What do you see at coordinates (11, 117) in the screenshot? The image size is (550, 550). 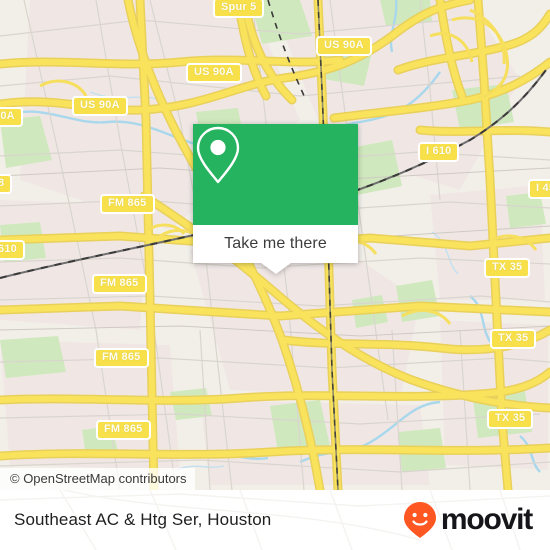 I see `road-shield: 90A` at bounding box center [11, 117].